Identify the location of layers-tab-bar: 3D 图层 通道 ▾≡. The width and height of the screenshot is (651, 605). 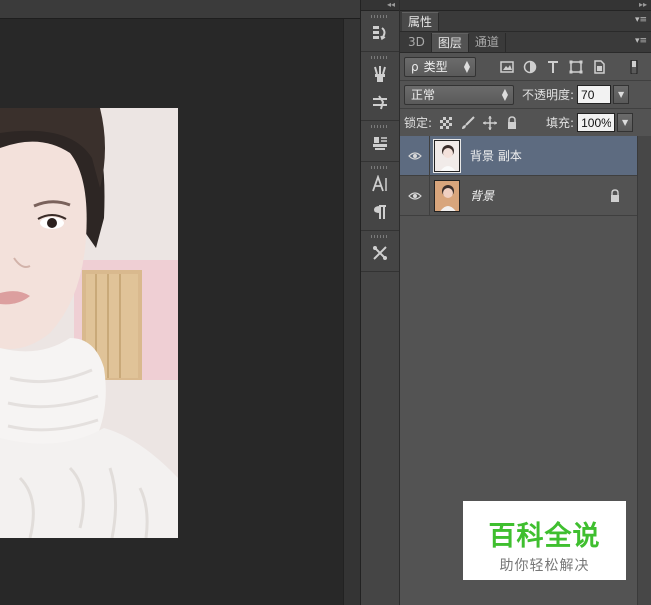
(525, 42).